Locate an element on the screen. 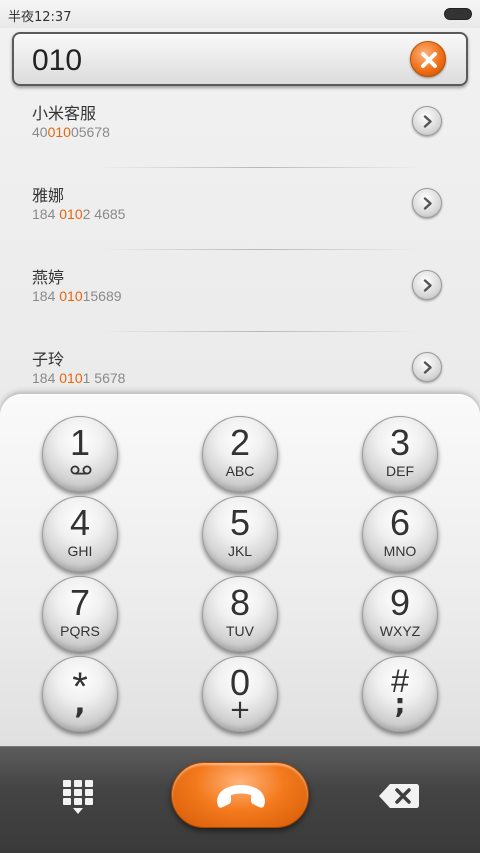 Image resolution: width=480 pixels, height=853 pixels. key-star: * , is located at coordinates (80, 694).